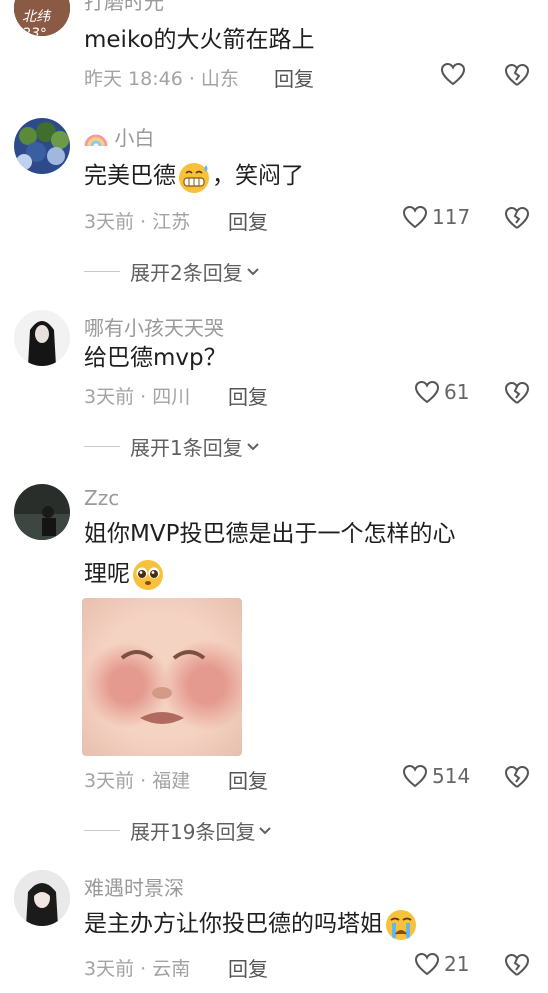 This screenshot has height=993, width=548. What do you see at coordinates (137, 781) in the screenshot?
I see `comment-time-location: 3天前 · 福建` at bounding box center [137, 781].